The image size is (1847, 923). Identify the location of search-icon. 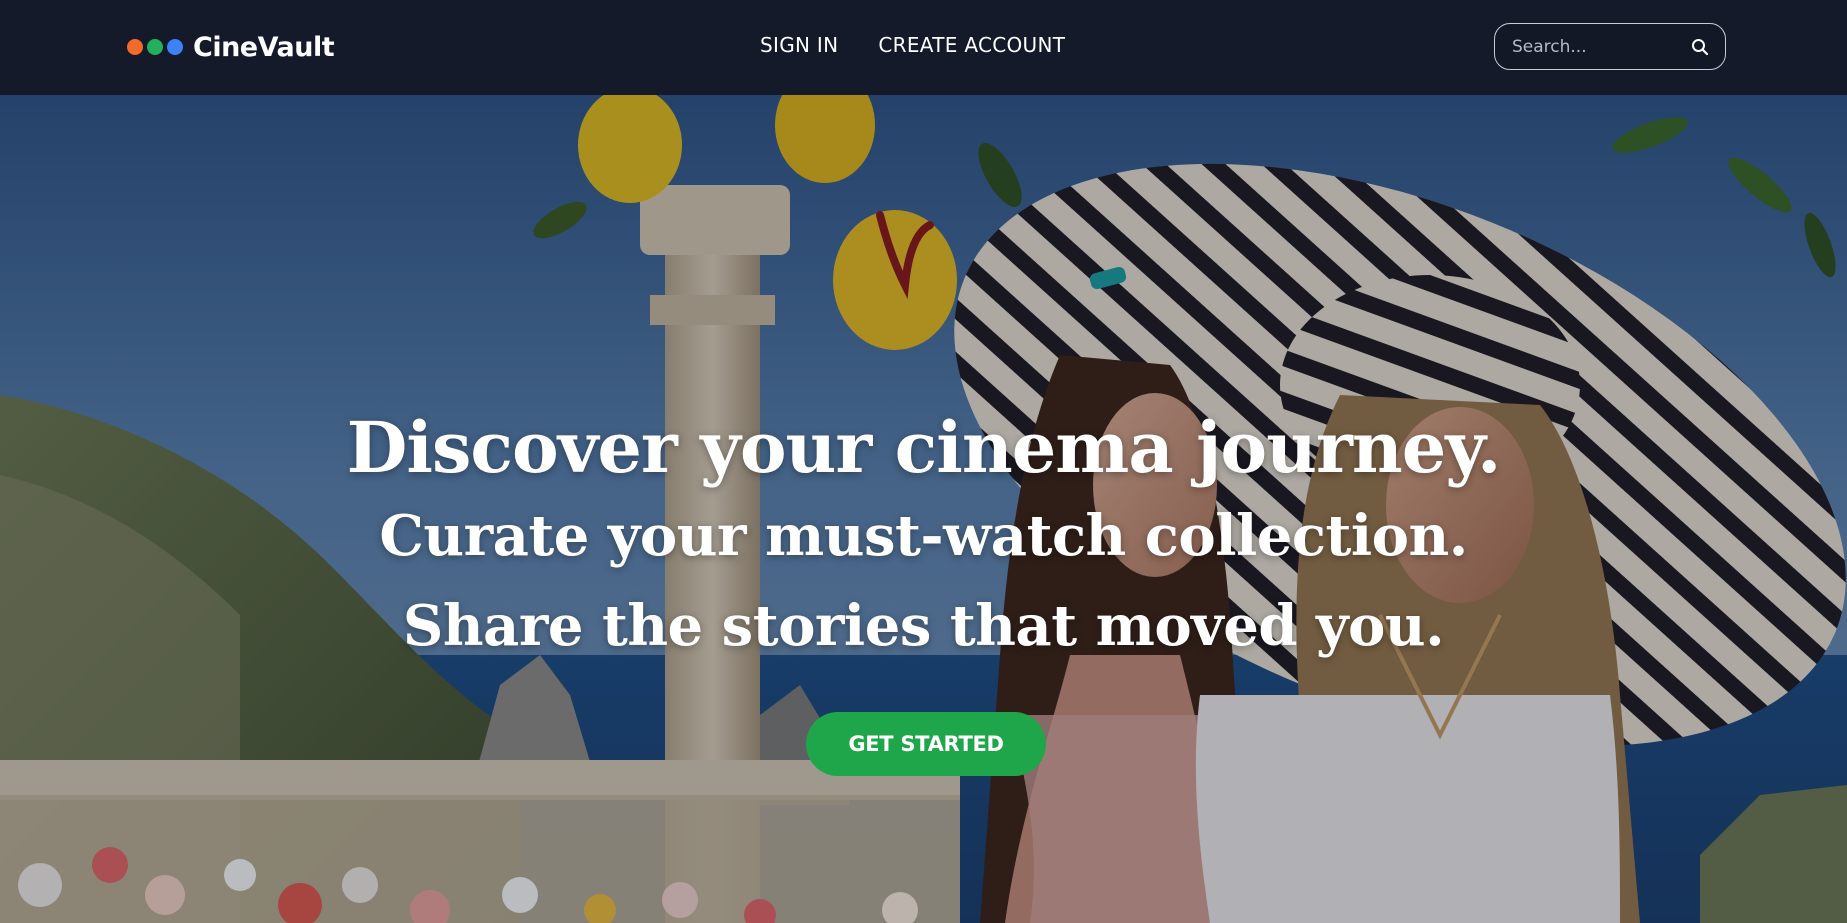
(1700, 47).